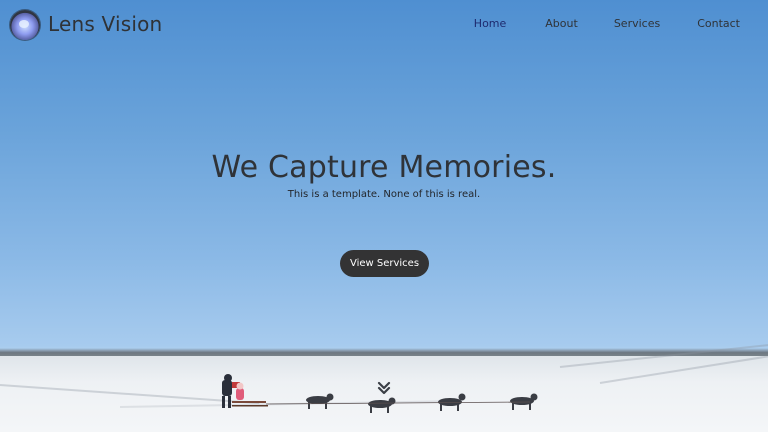 The image size is (768, 432). Describe the element at coordinates (384, 263) in the screenshot. I see `view-services-button: View Services` at that location.